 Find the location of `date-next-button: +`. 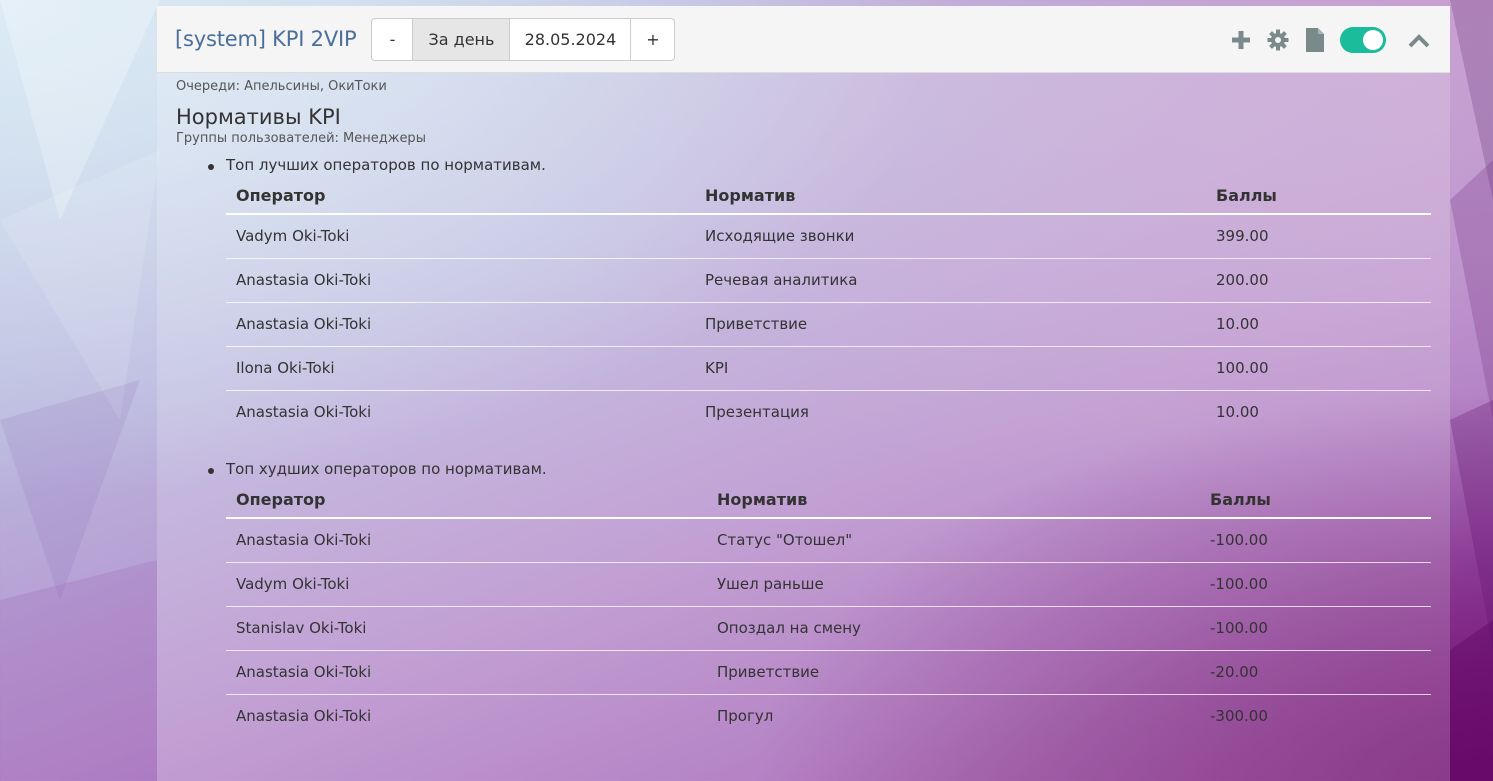

date-next-button: + is located at coordinates (652, 39).